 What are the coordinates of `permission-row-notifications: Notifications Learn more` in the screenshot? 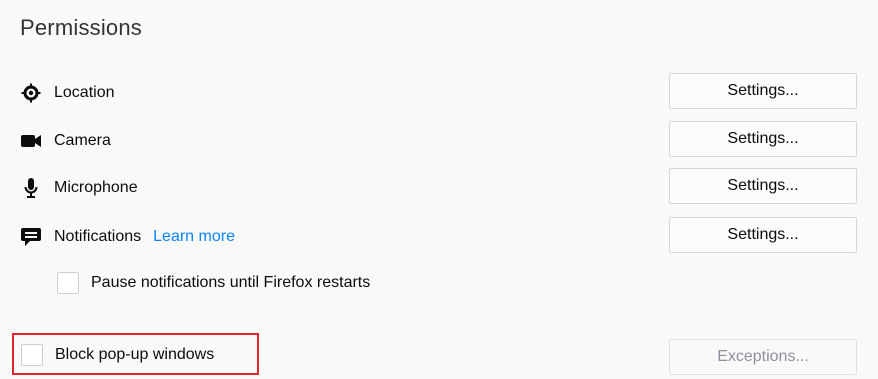 It's located at (127, 237).